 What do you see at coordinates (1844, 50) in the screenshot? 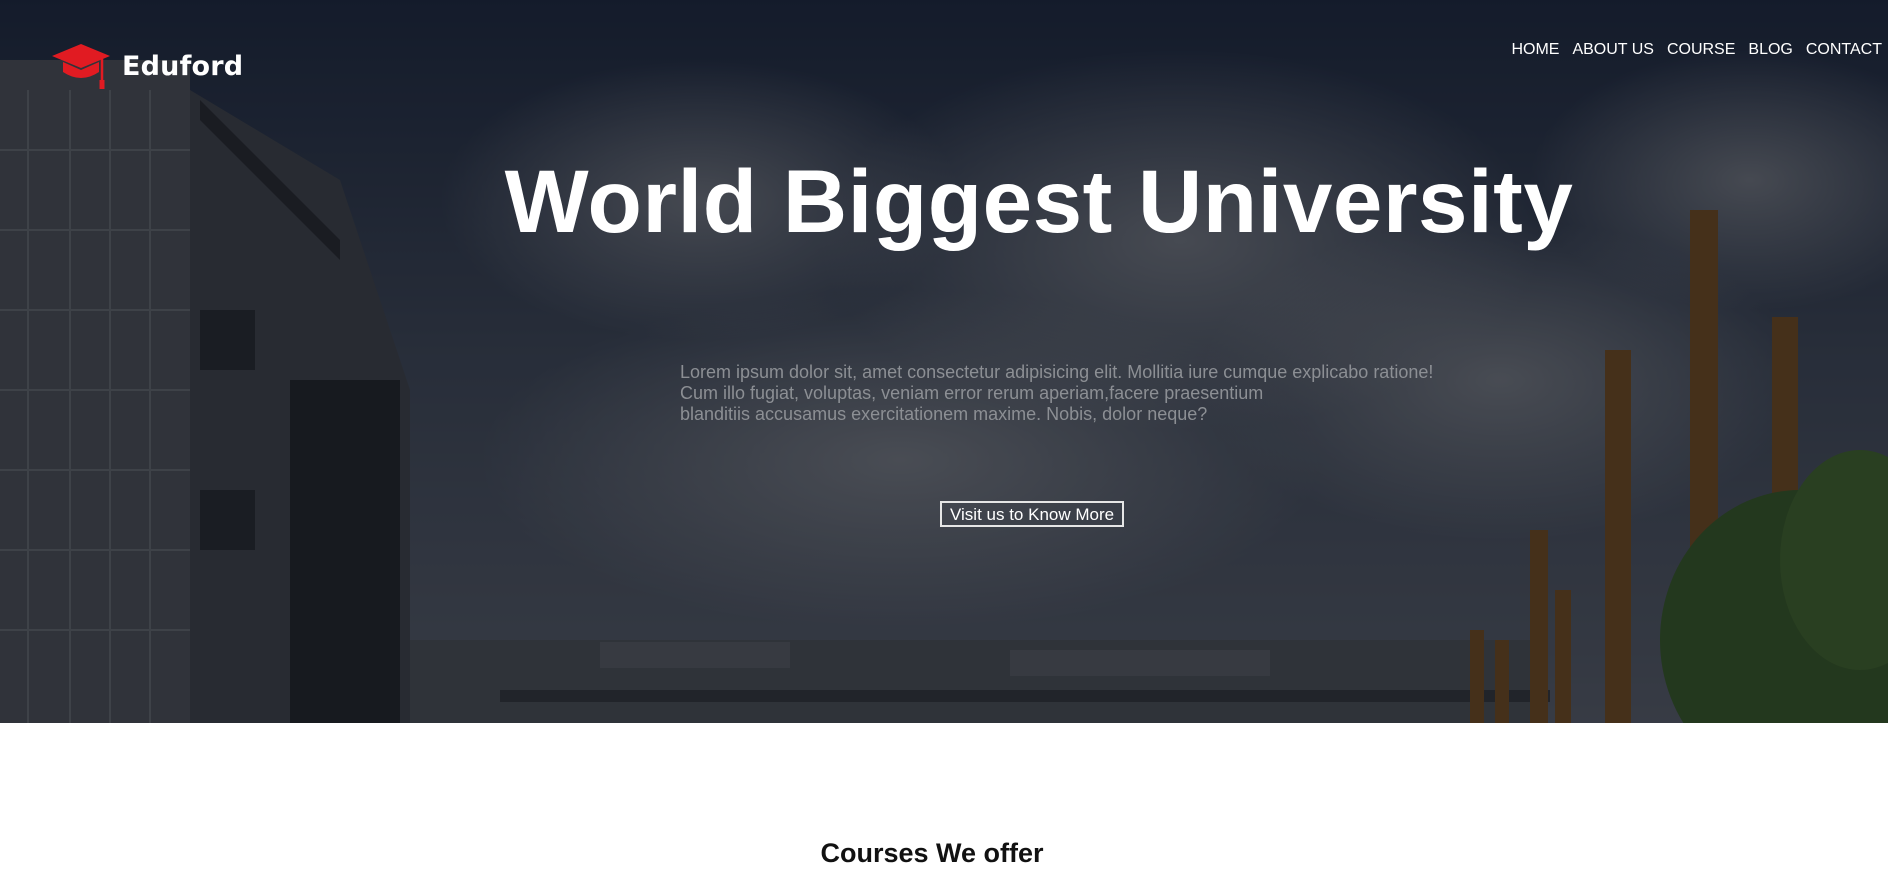
I see `nav-contact: CONTACT` at bounding box center [1844, 50].